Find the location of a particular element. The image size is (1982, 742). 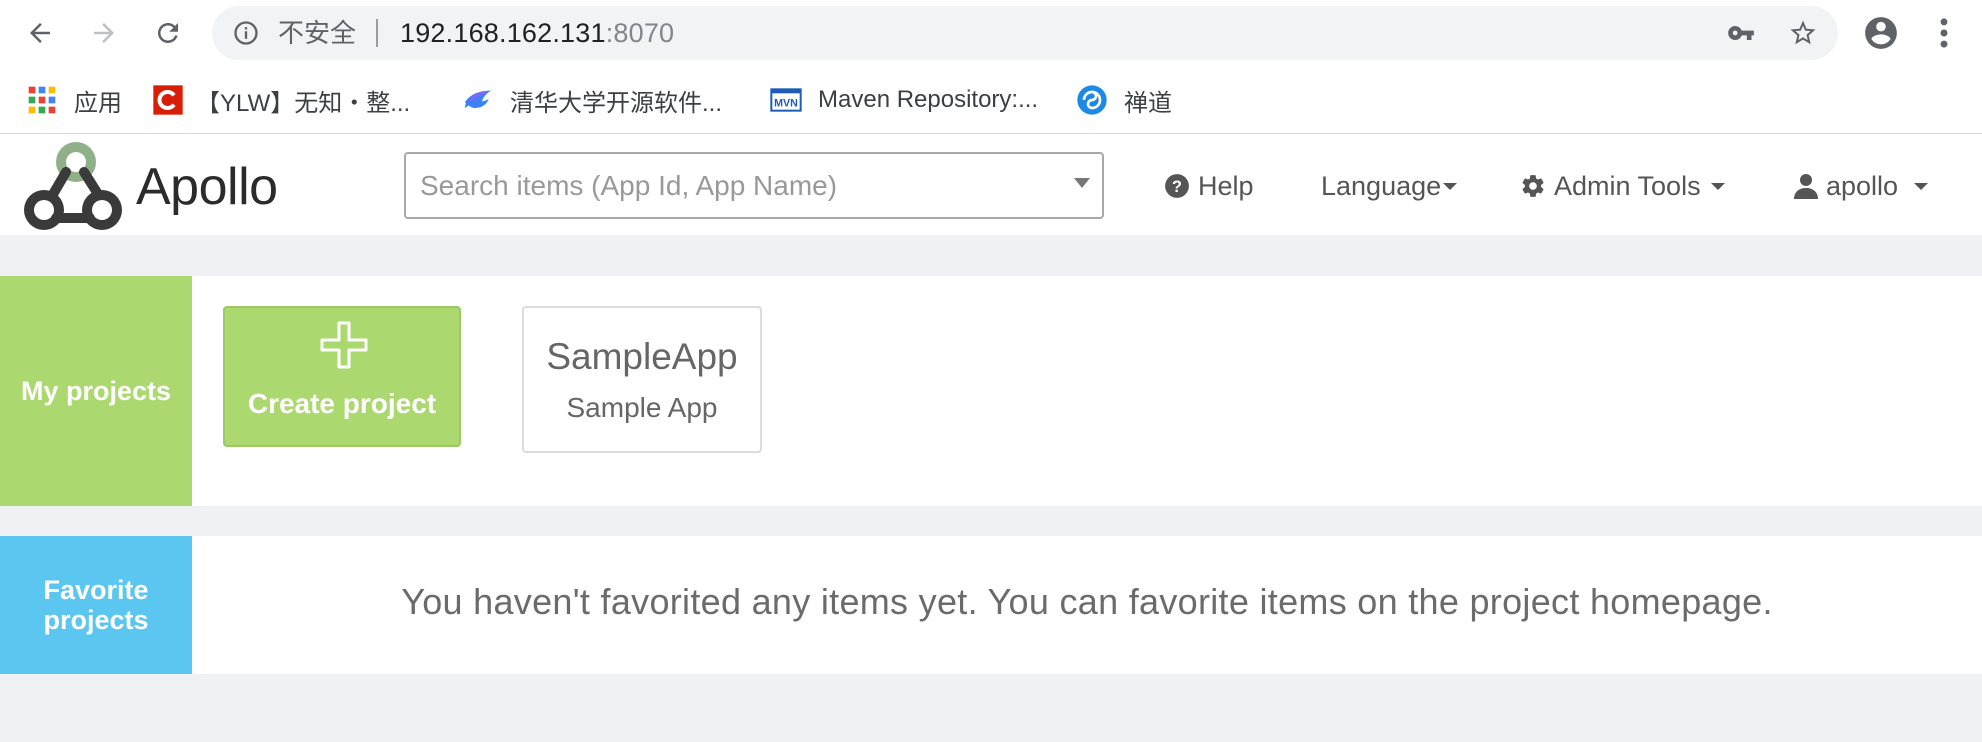

user-dropdown: apollo is located at coordinates (1861, 186).